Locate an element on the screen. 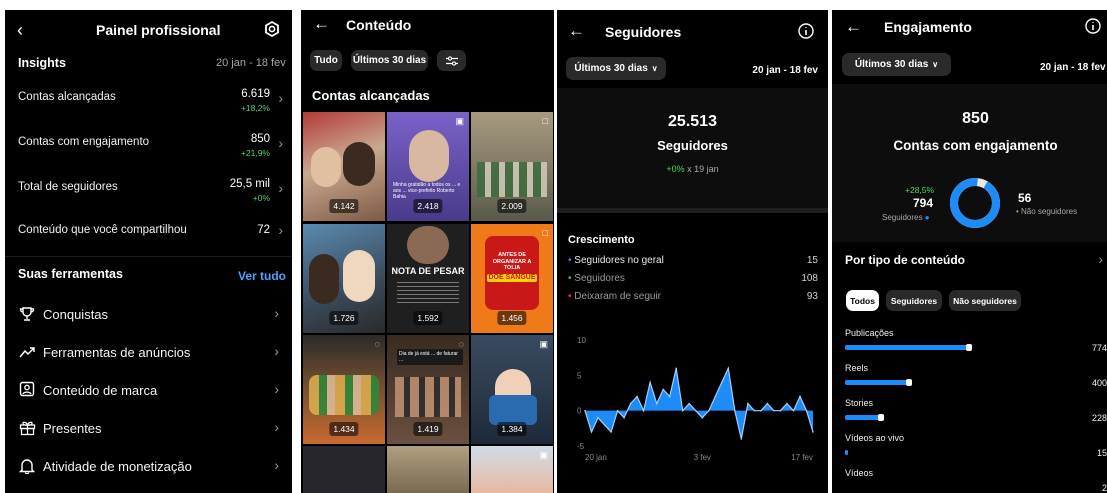 The height and width of the screenshot is (493, 1107). by-type-header: Por tipo de conteúdo › is located at coordinates (969, 262).